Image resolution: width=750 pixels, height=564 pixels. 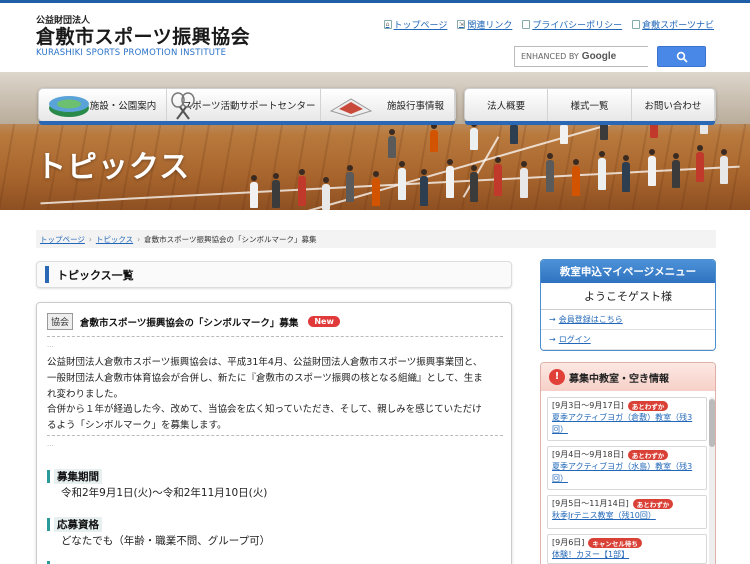 I want to click on list-item: [9月6日] キャンセル待ち 体験！カヌー【1部】, so click(x=627, y=549).